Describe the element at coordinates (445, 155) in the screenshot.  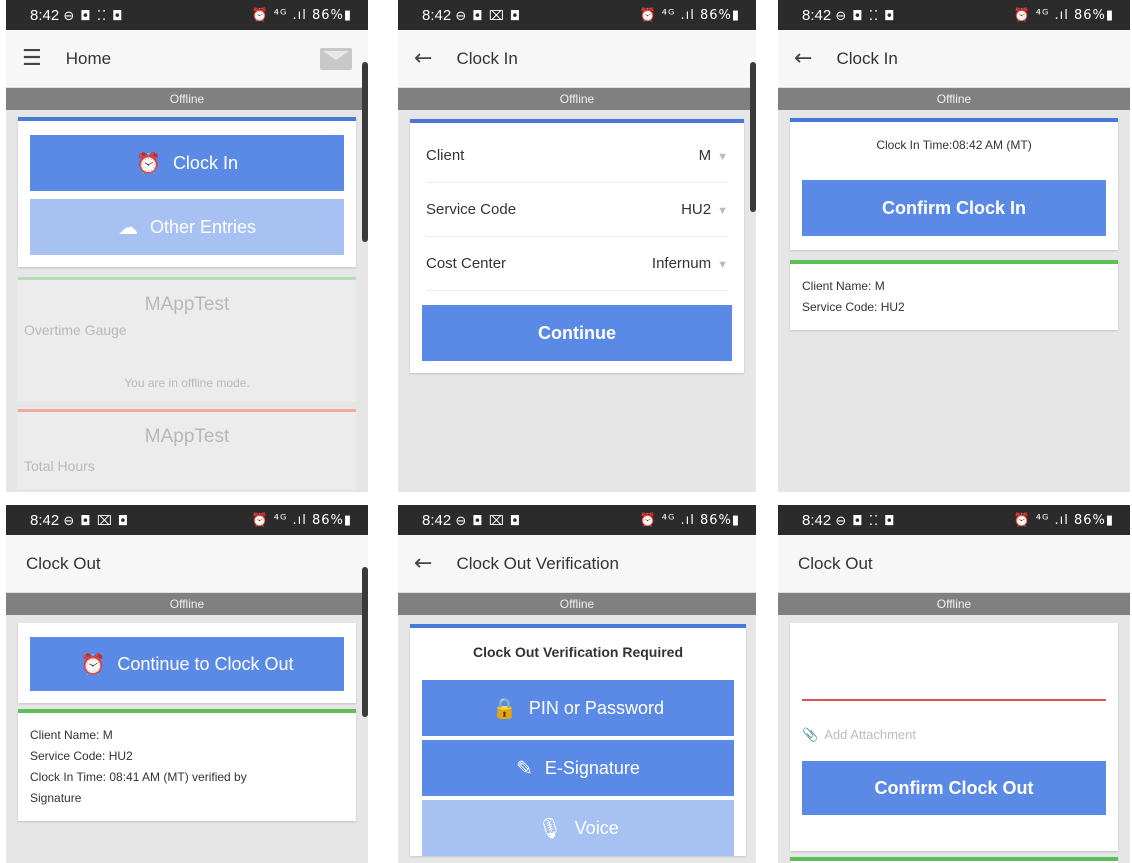
I see `field-label: Client` at that location.